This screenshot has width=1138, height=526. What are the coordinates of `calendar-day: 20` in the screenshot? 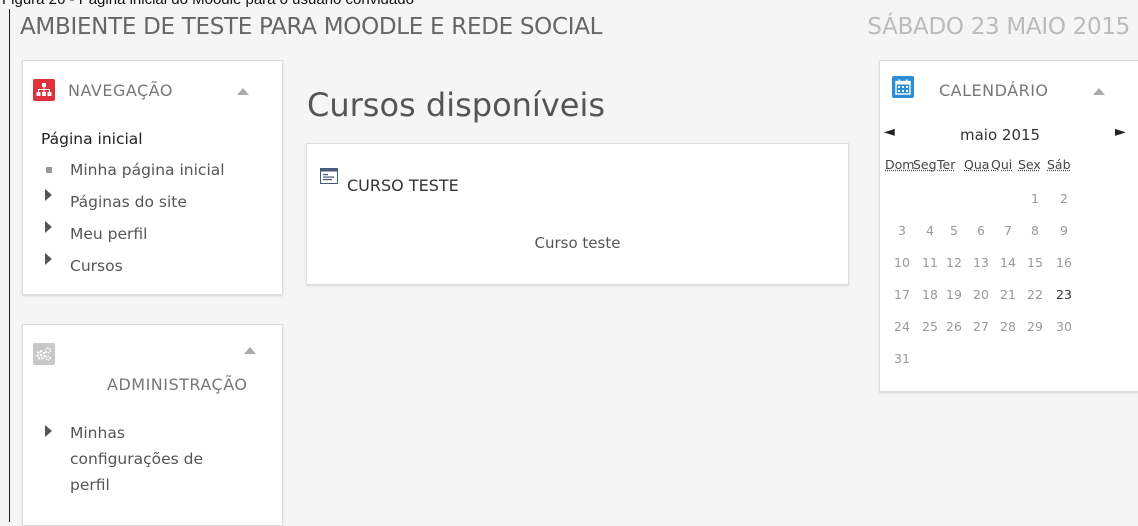 It's located at (981, 294).